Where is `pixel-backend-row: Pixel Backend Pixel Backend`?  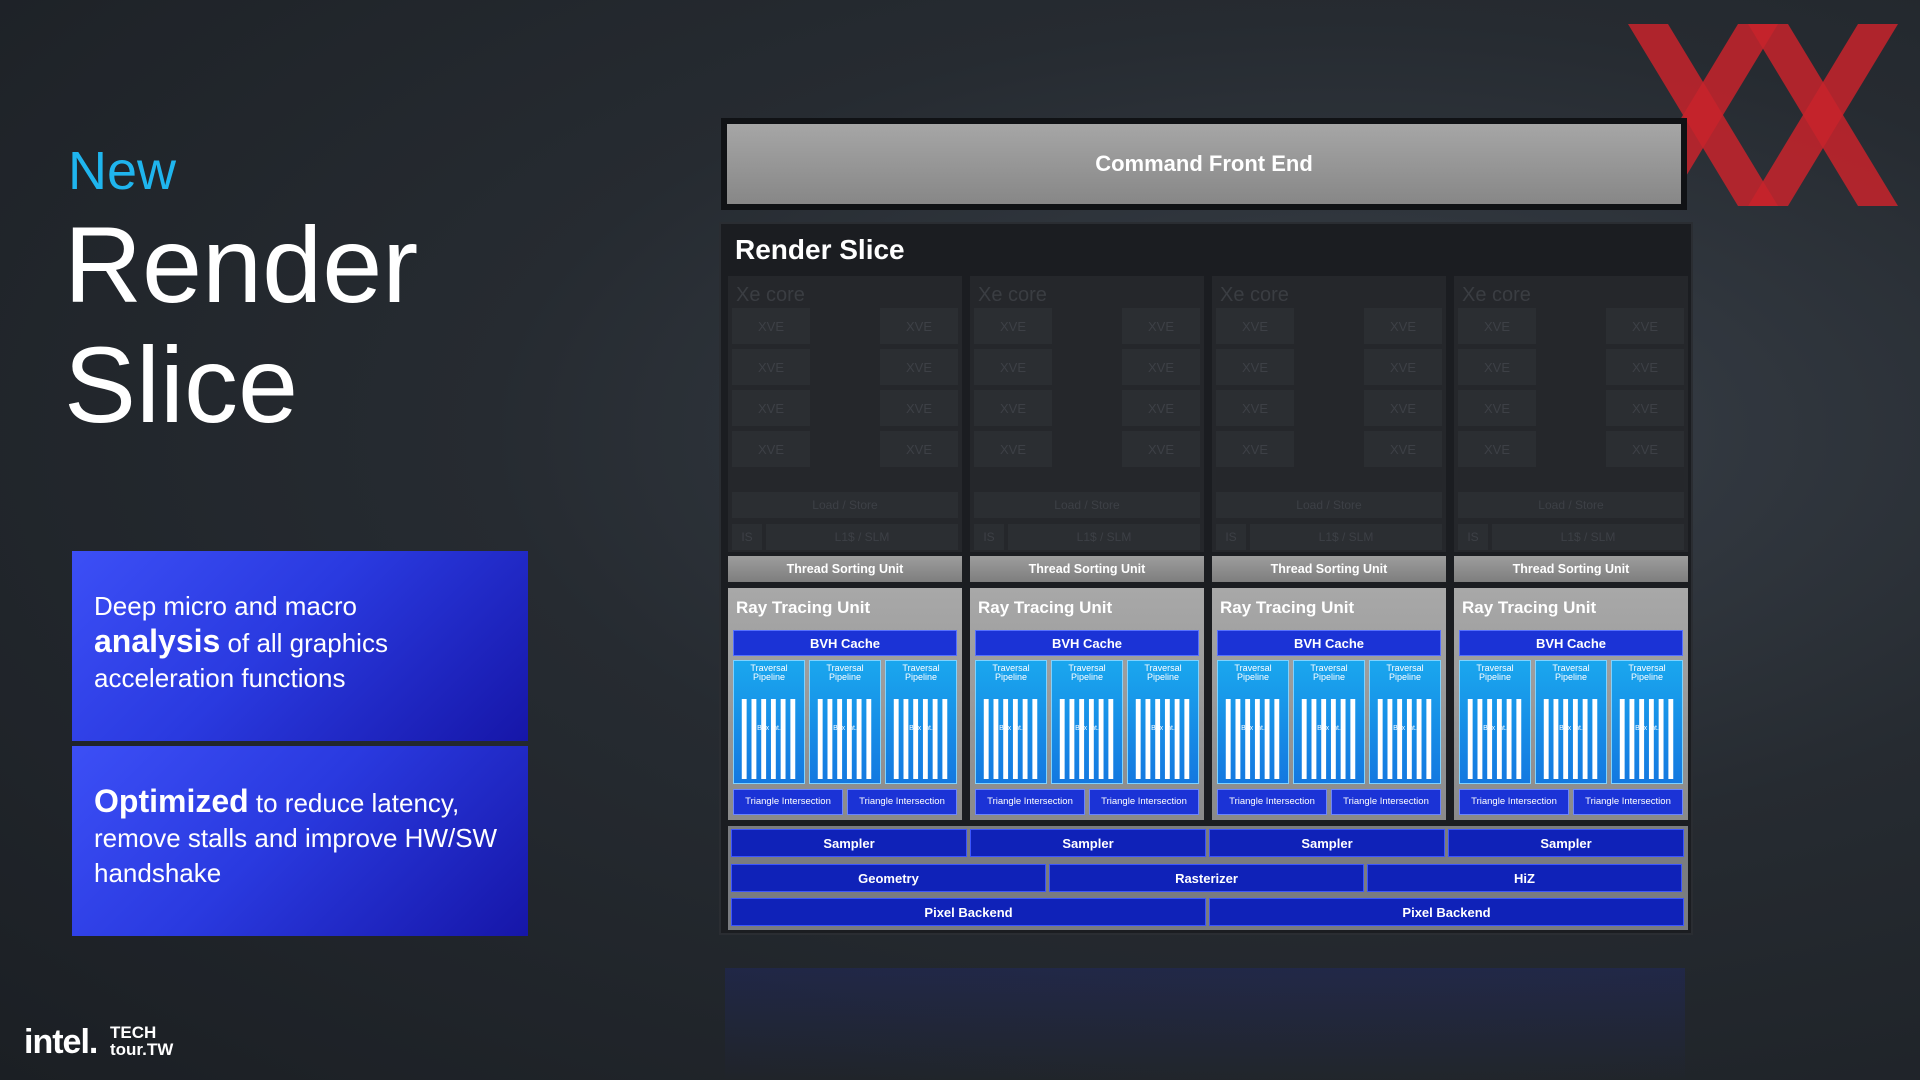 pixel-backend-row: Pixel Backend Pixel Backend is located at coordinates (1209, 912).